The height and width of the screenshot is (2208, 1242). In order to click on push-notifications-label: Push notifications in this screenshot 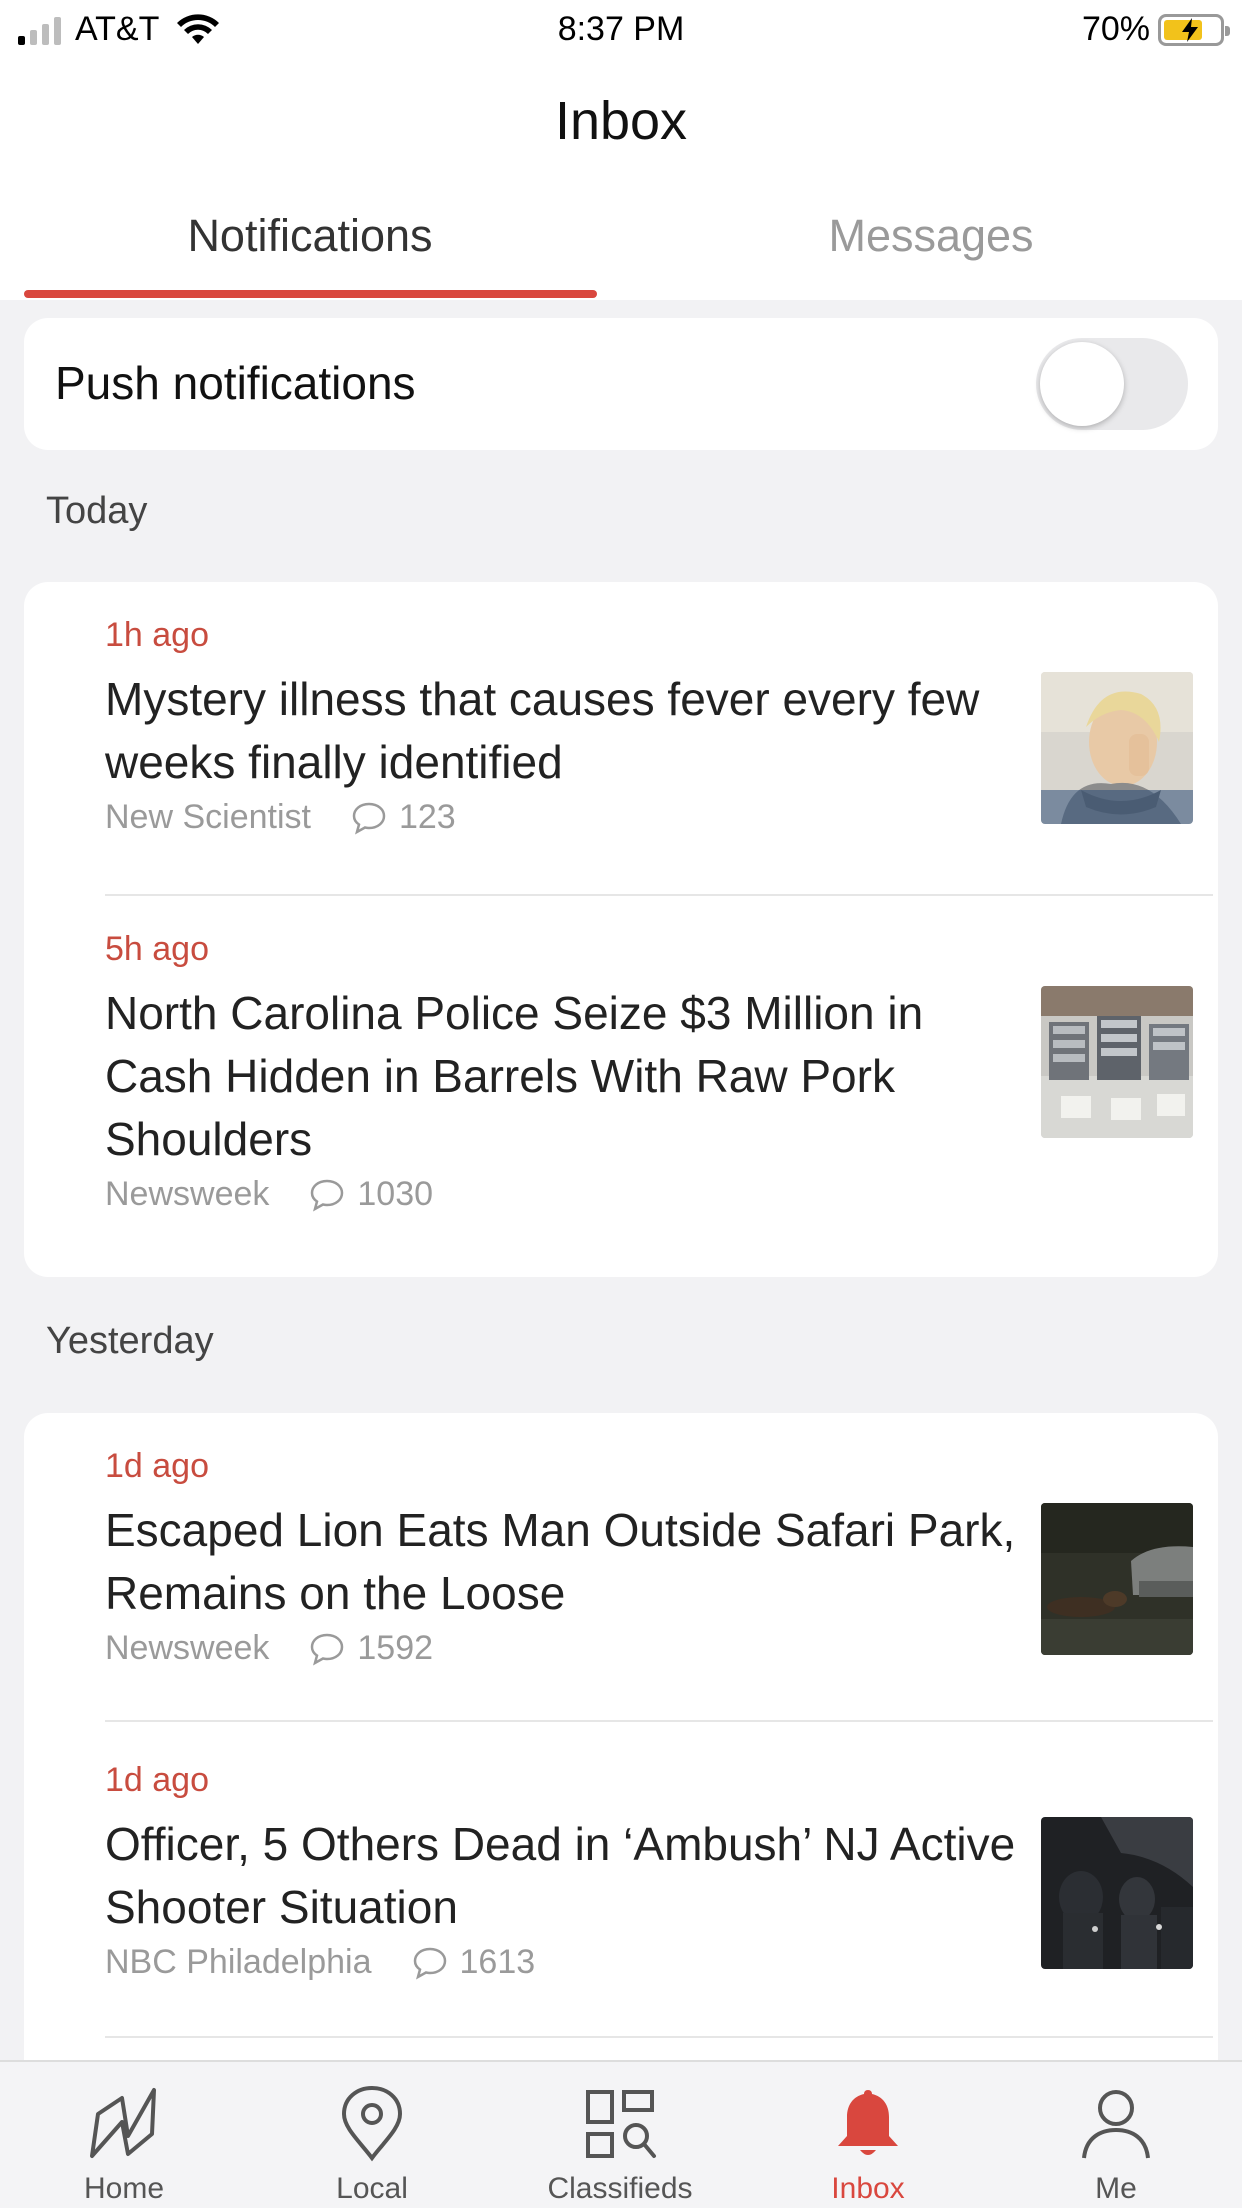, I will do `click(235, 383)`.